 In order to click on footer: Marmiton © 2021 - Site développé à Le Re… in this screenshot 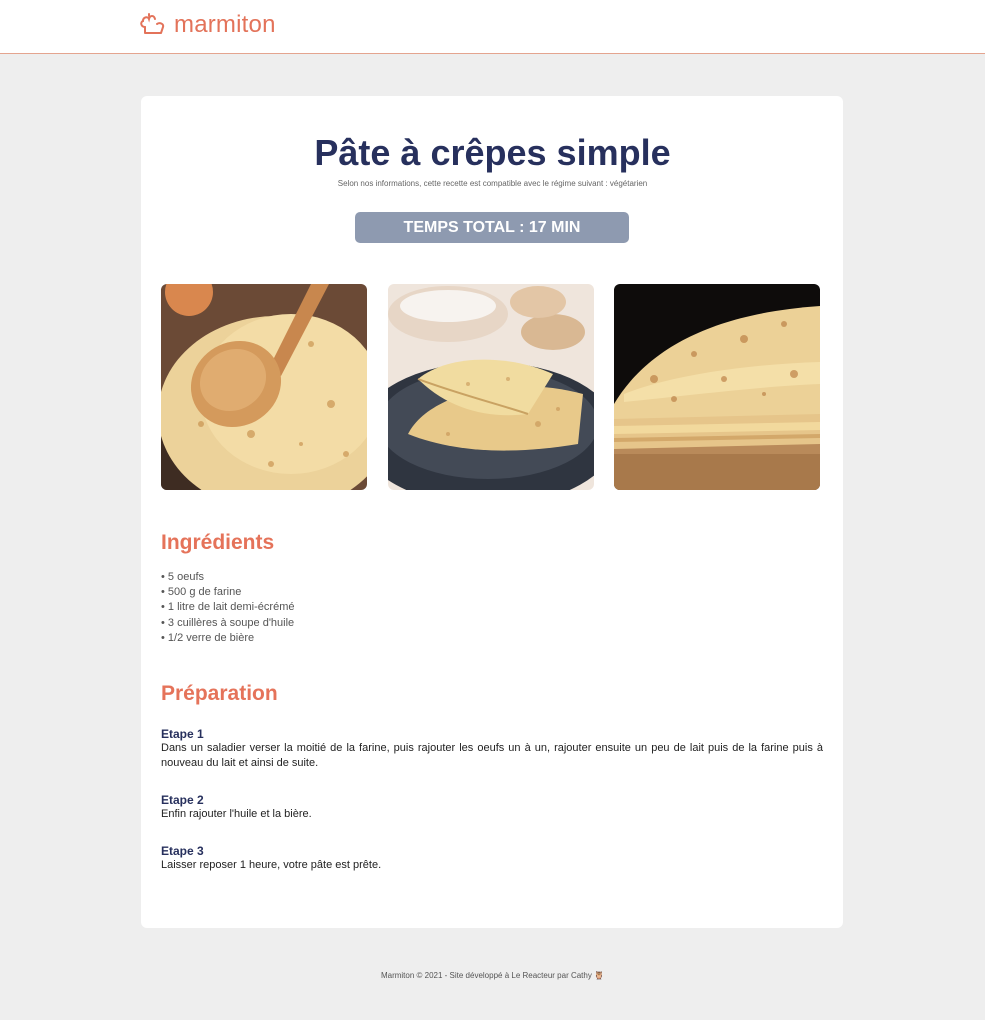, I will do `click(492, 975)`.